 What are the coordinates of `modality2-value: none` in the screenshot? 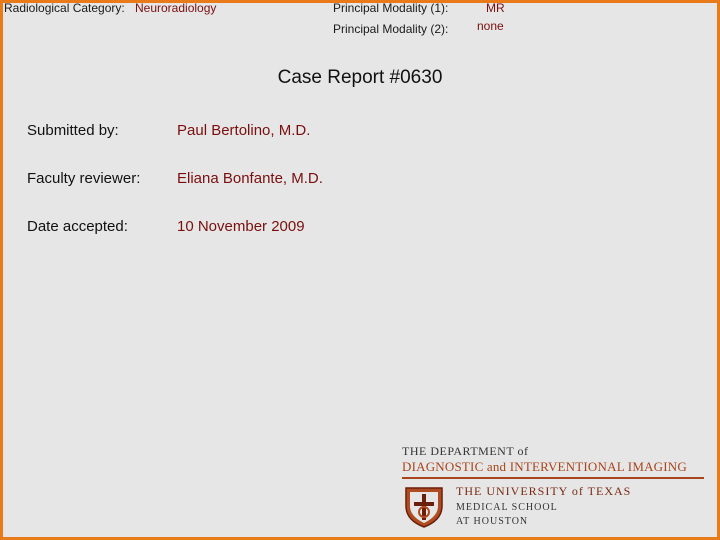 It's located at (490, 26).